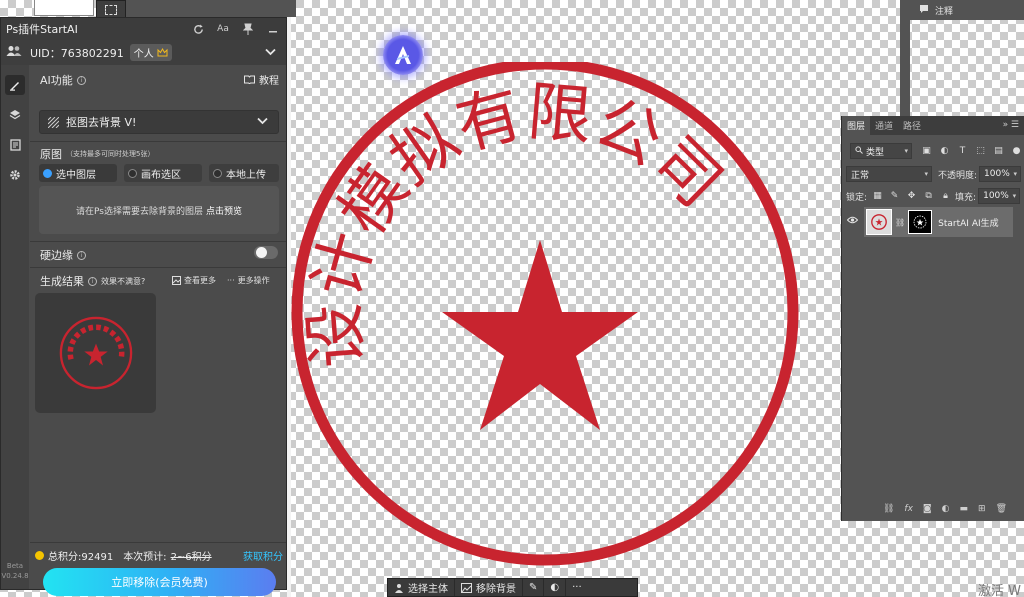  I want to click on unsatisfied-link: 效果不满意?, so click(123, 281).